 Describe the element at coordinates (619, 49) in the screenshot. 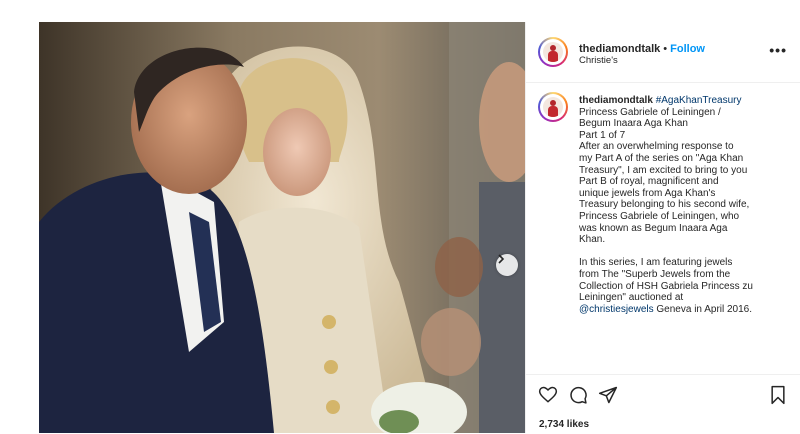

I see `header-username: thediamondtalk` at that location.